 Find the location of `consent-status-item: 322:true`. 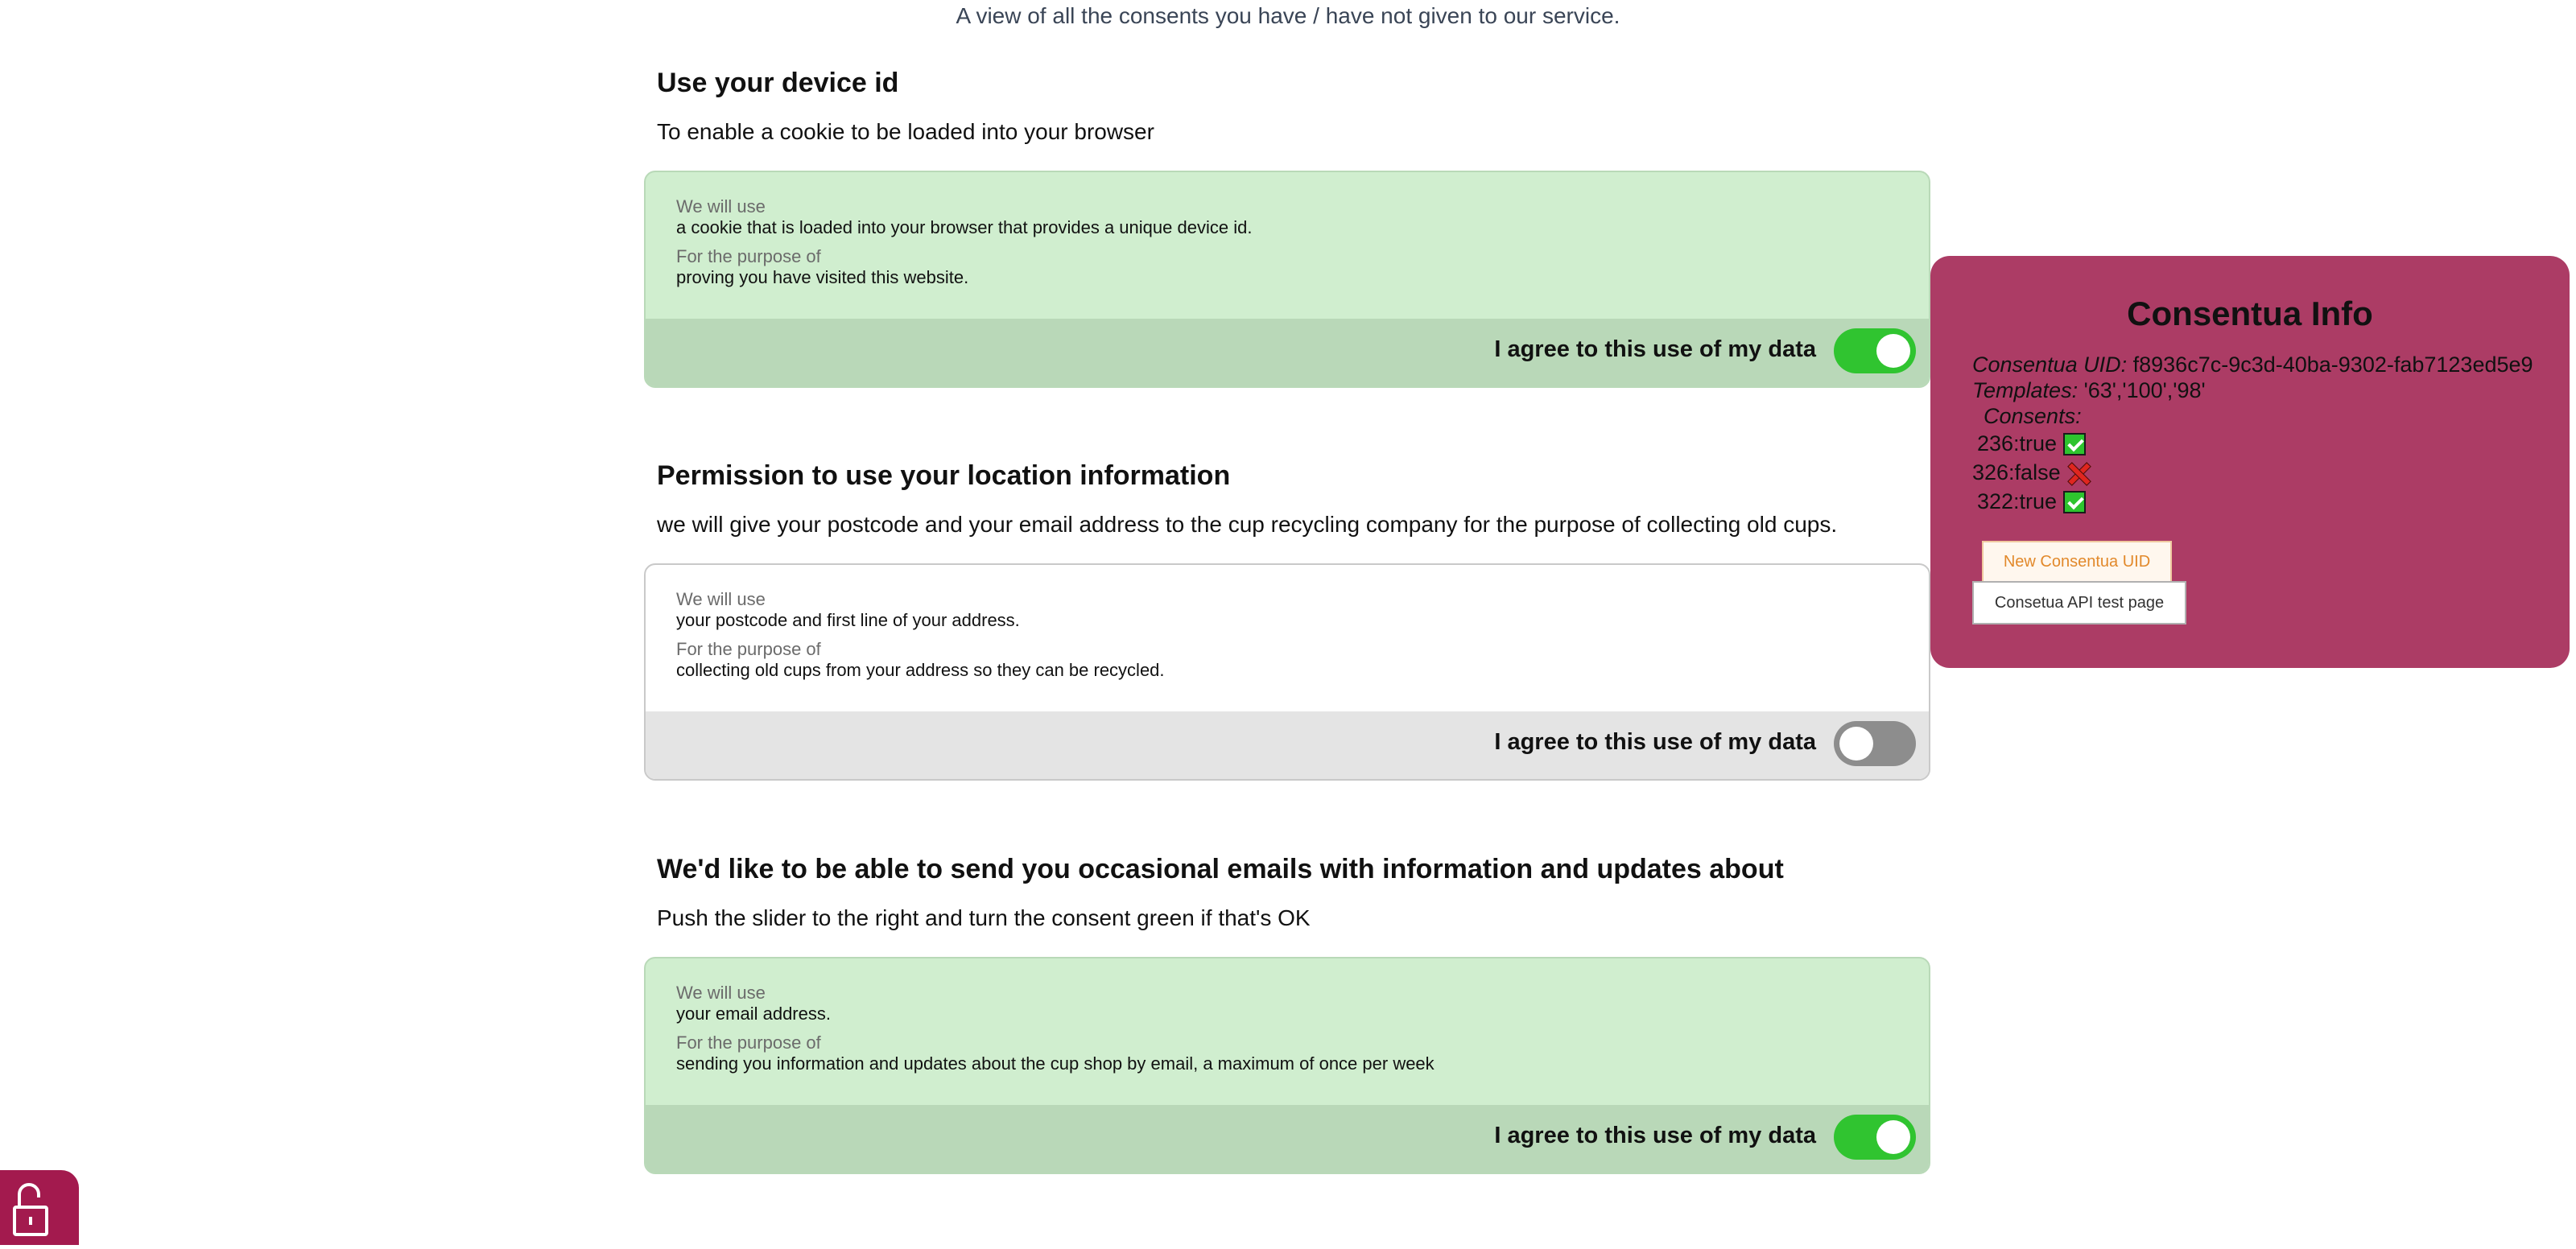

consent-status-item: 322:true is located at coordinates (2032, 502).